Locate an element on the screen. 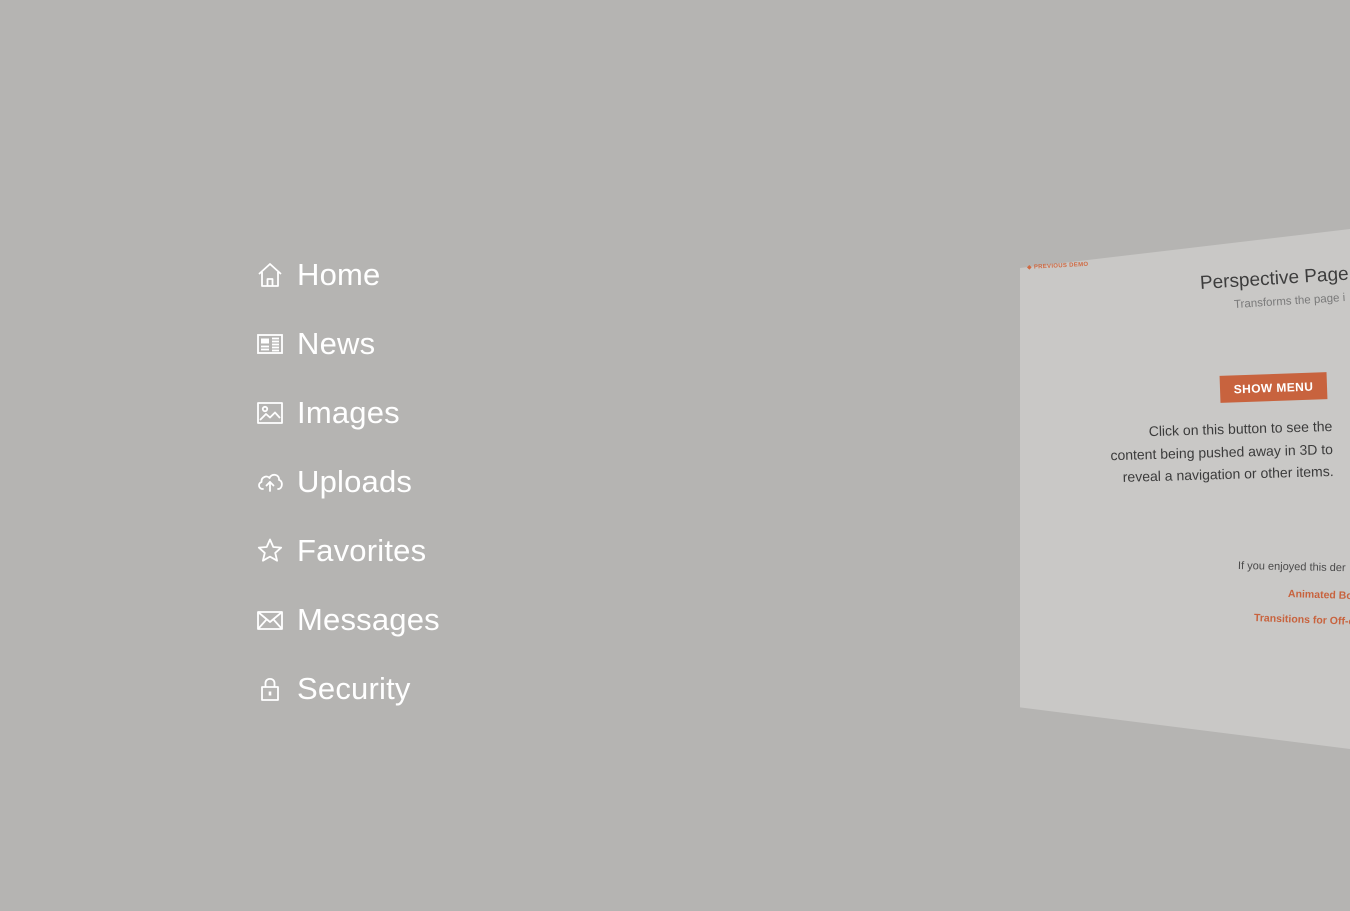 This screenshot has width=1350, height=911. image-icon is located at coordinates (270, 413).